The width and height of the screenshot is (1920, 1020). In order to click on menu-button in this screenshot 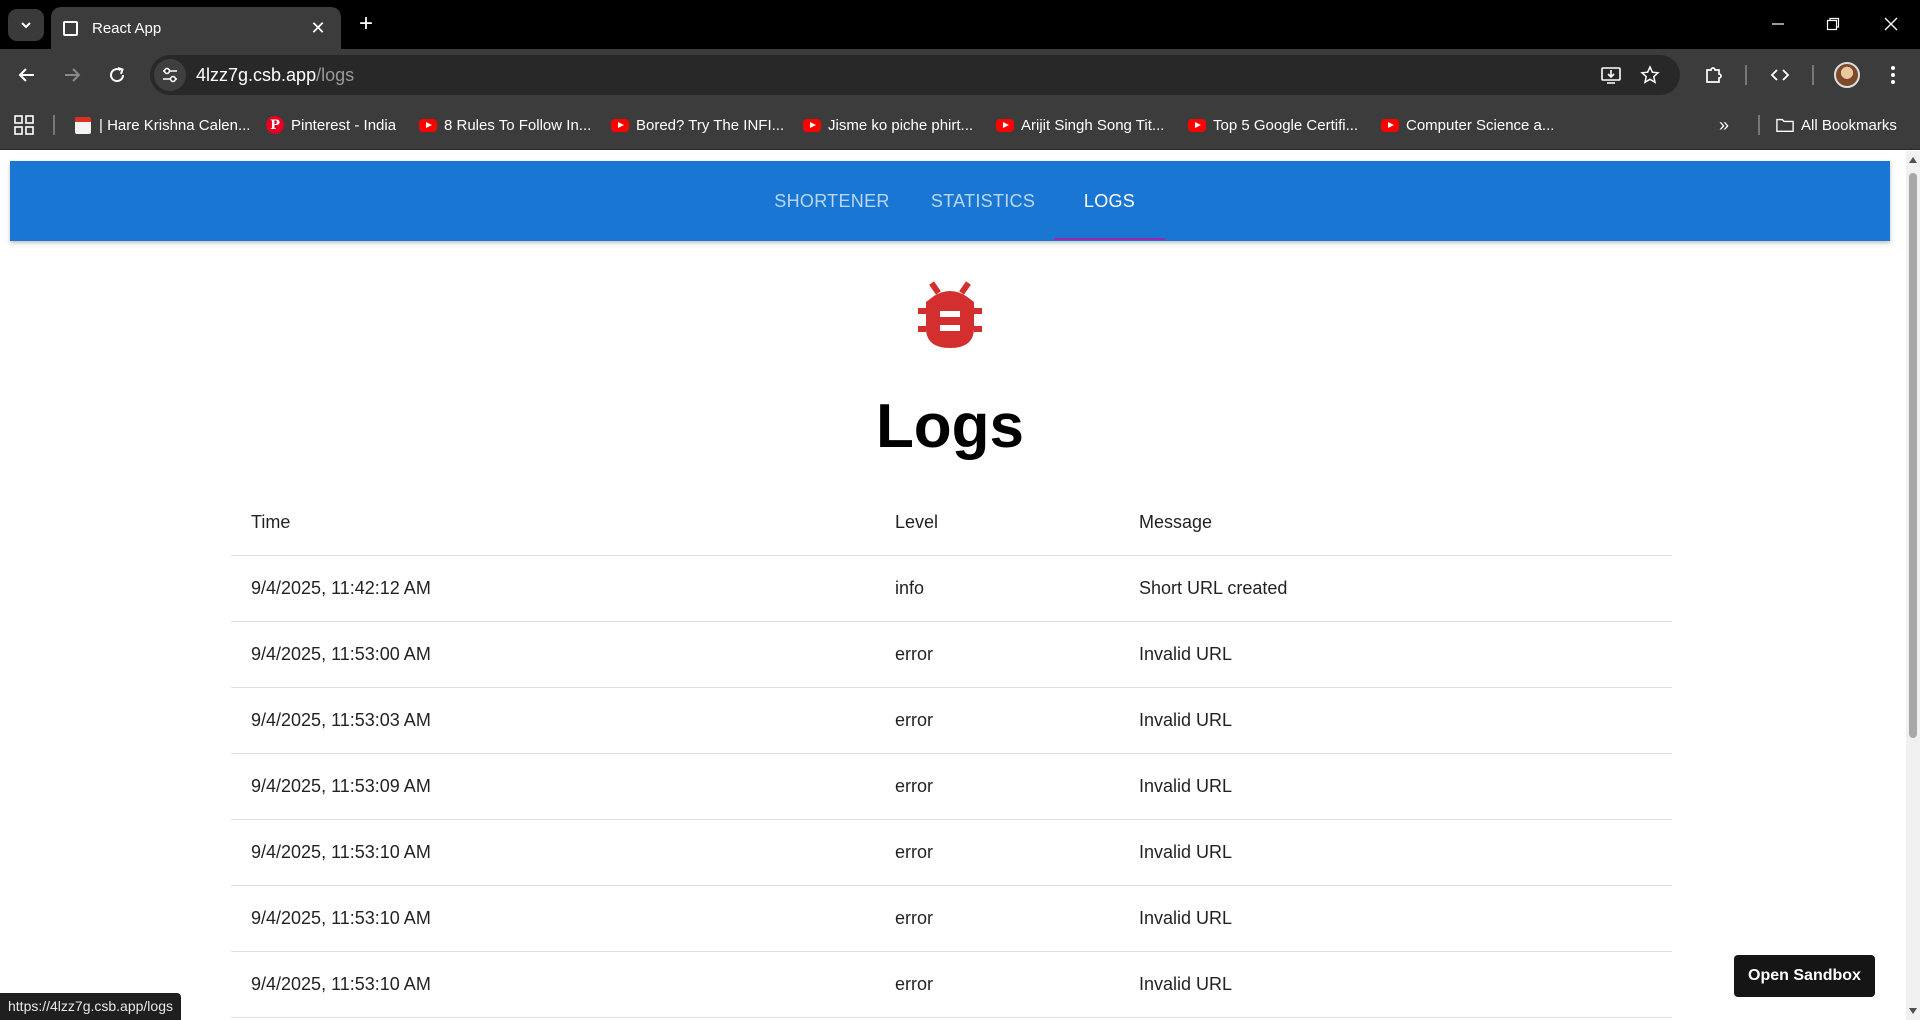, I will do `click(1893, 75)`.